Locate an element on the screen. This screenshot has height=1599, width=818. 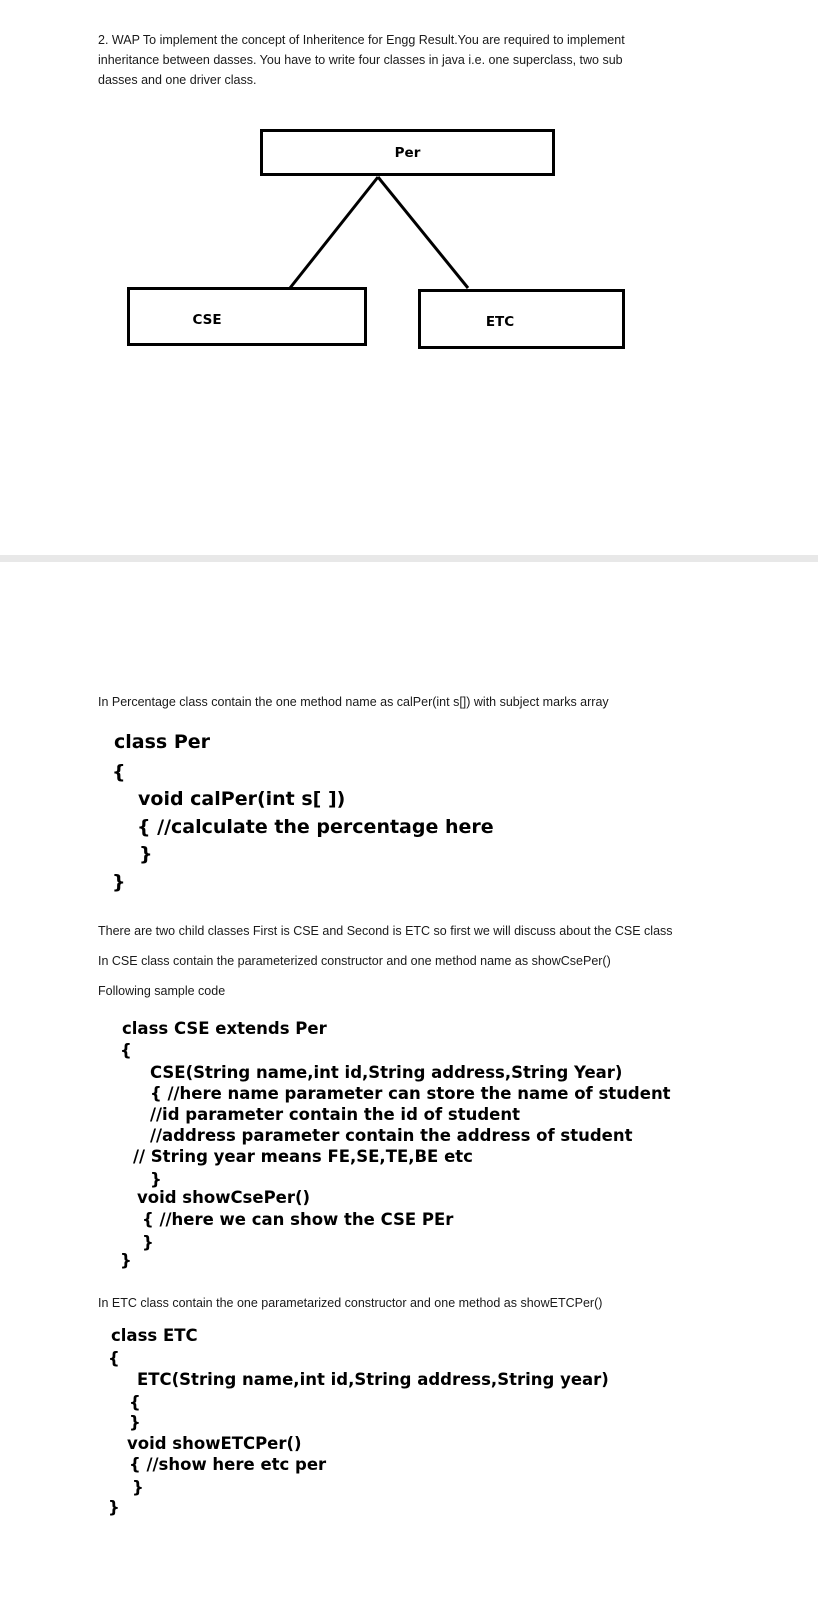
etc-code-line-4: { is located at coordinates (135, 1402).